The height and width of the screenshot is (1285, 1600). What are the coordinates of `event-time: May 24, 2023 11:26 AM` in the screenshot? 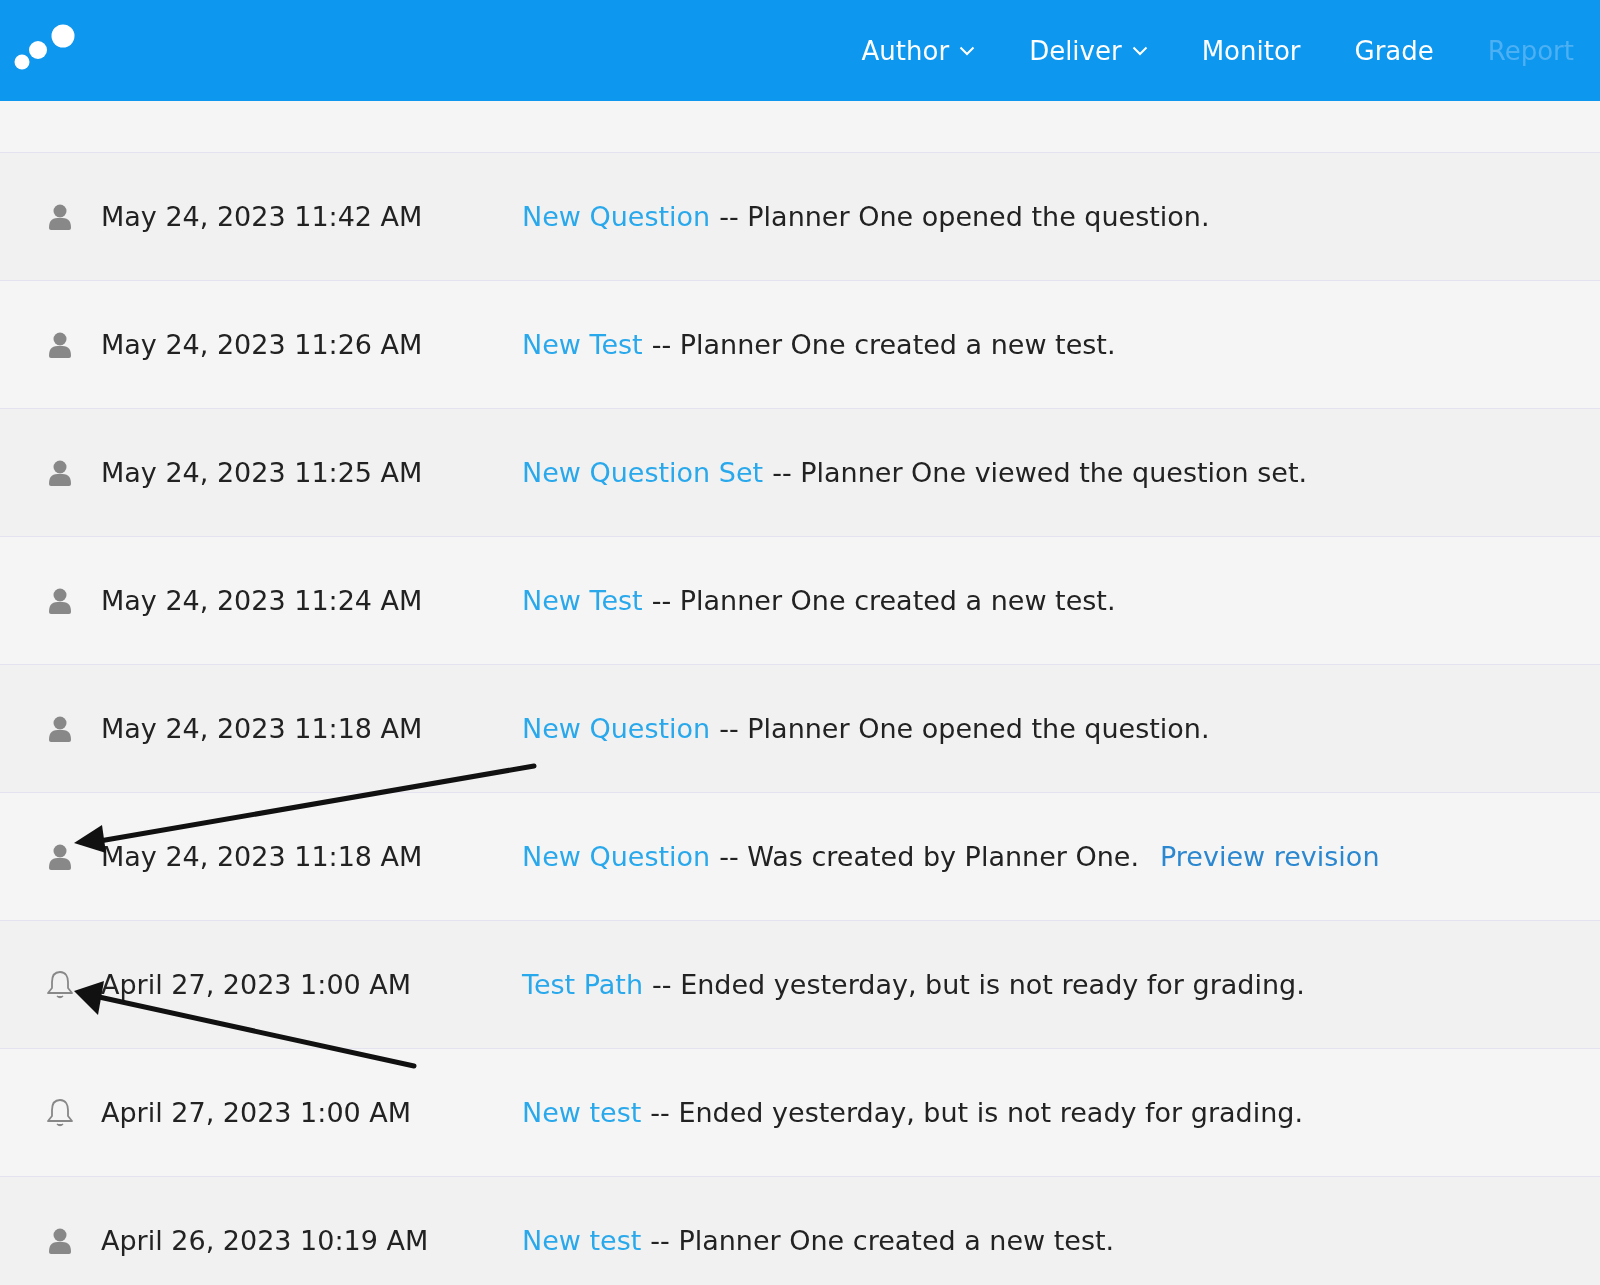 It's located at (262, 344).